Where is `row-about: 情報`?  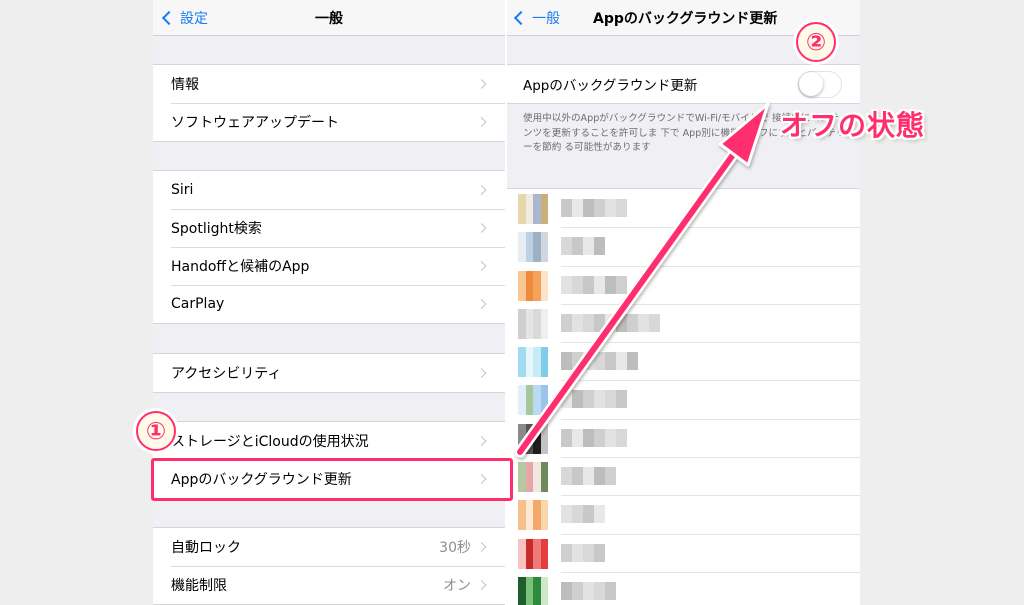 row-about: 情報 is located at coordinates (329, 84).